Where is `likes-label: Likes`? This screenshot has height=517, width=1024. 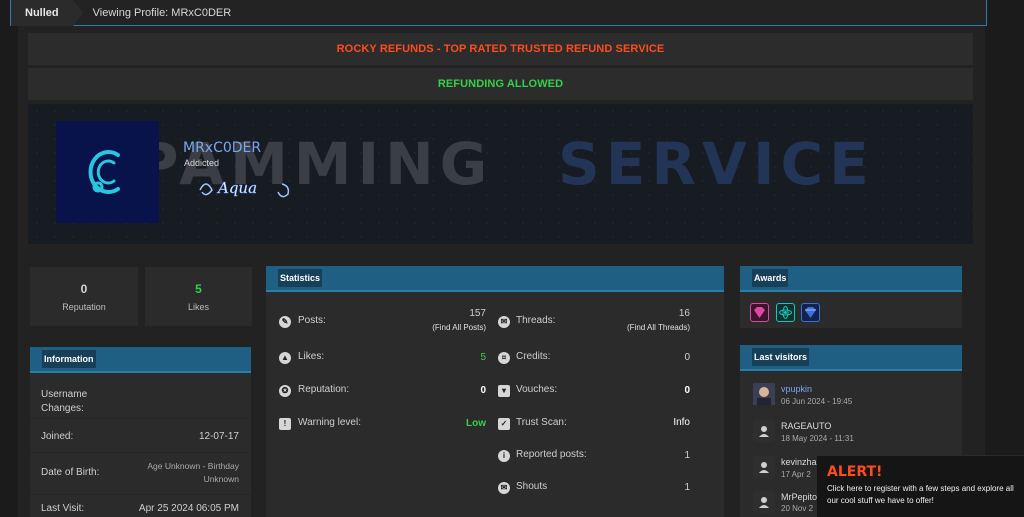 likes-label: Likes is located at coordinates (198, 306).